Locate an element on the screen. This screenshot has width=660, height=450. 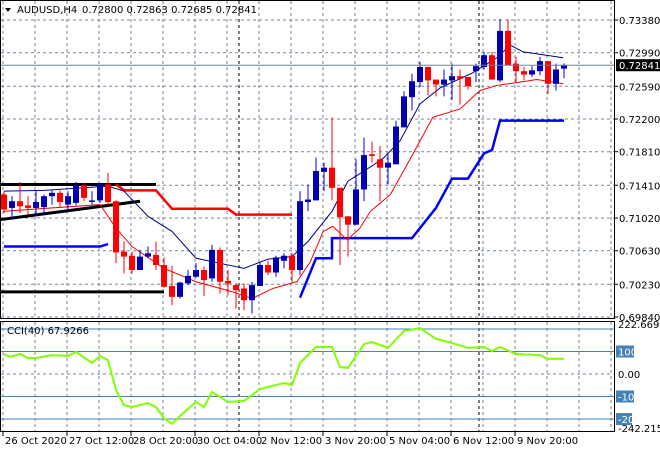
time-tick-label: 27 Oct 12:00 is located at coordinates (101, 441).